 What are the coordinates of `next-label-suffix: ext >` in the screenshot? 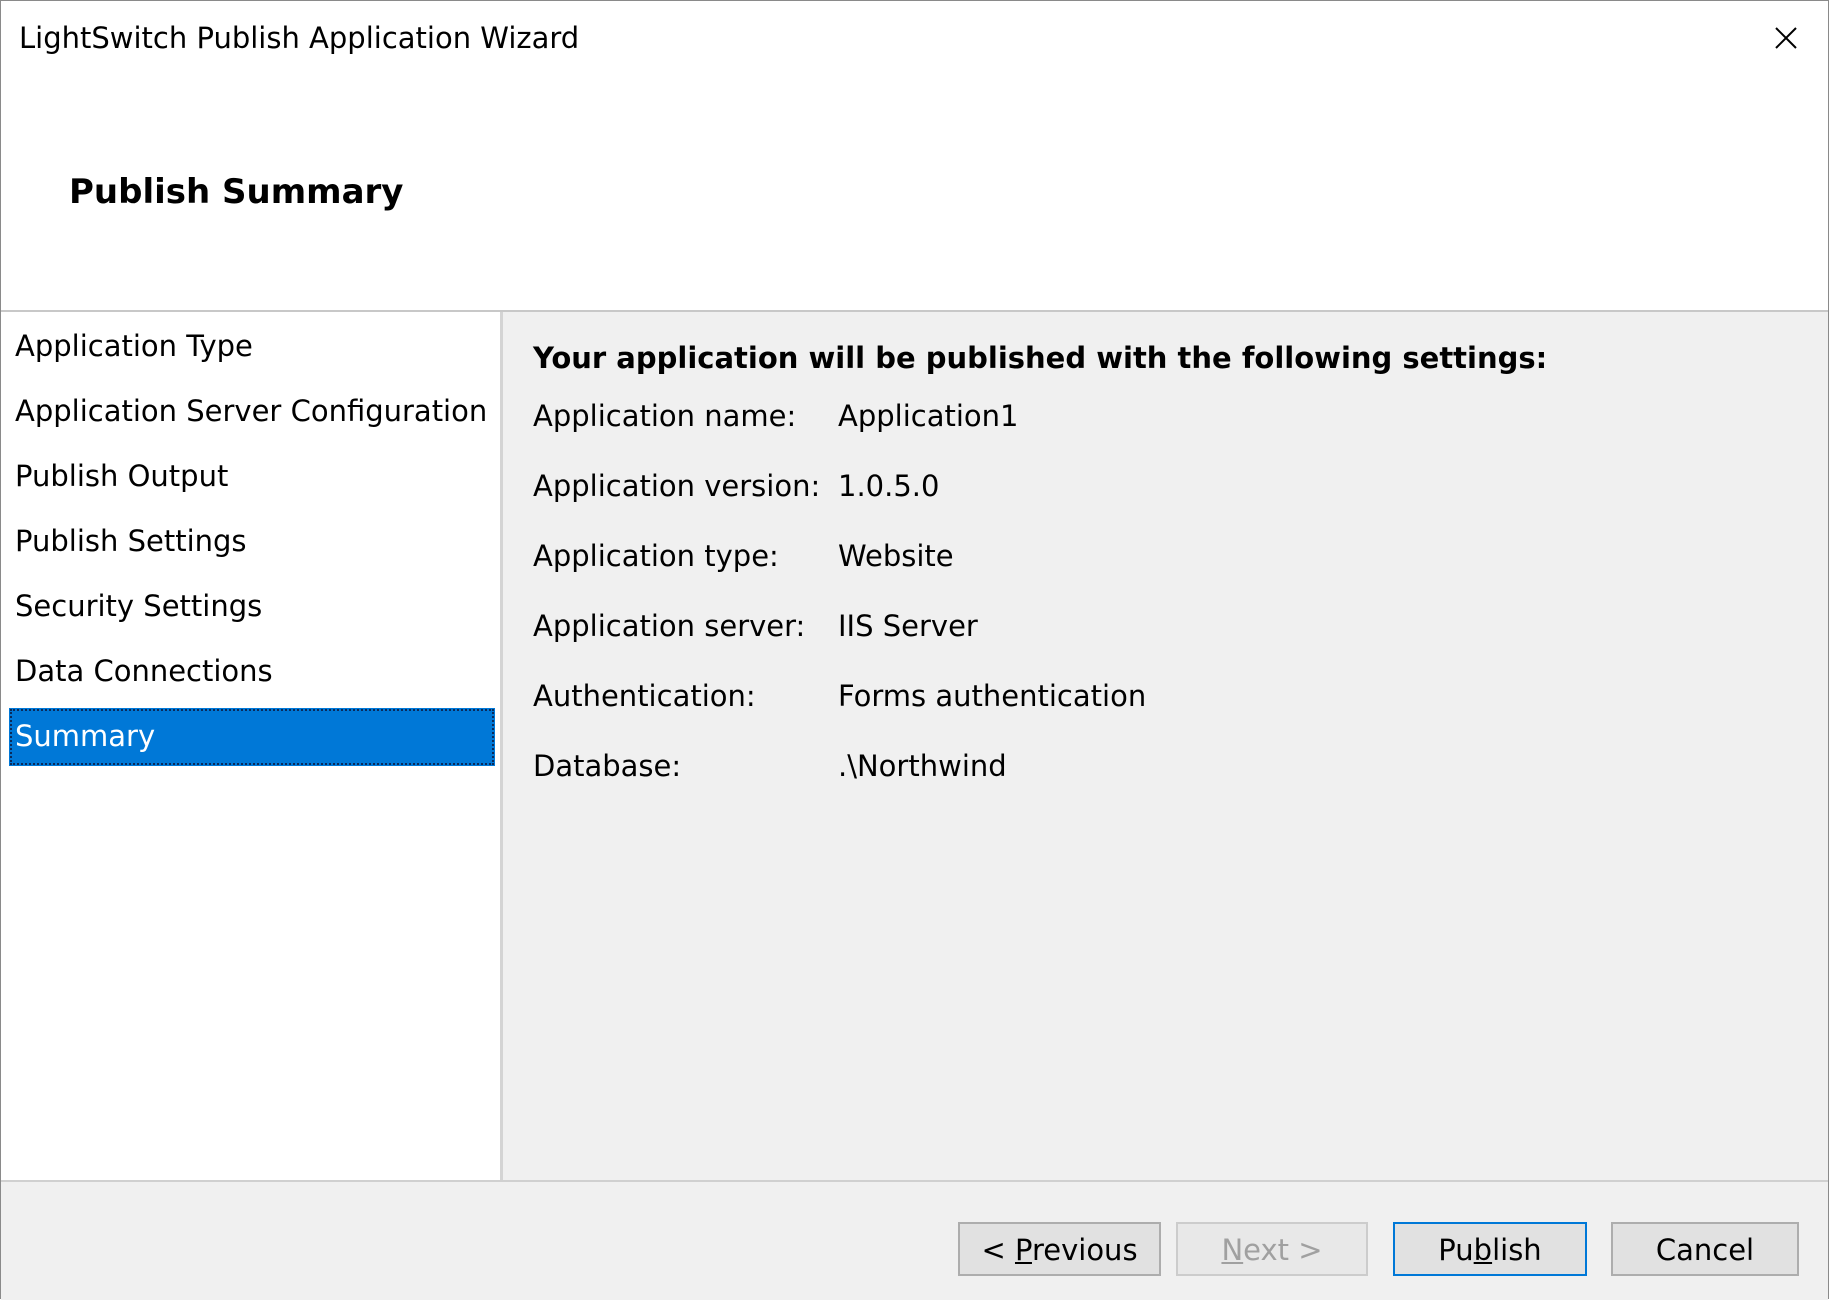 It's located at (1283, 1250).